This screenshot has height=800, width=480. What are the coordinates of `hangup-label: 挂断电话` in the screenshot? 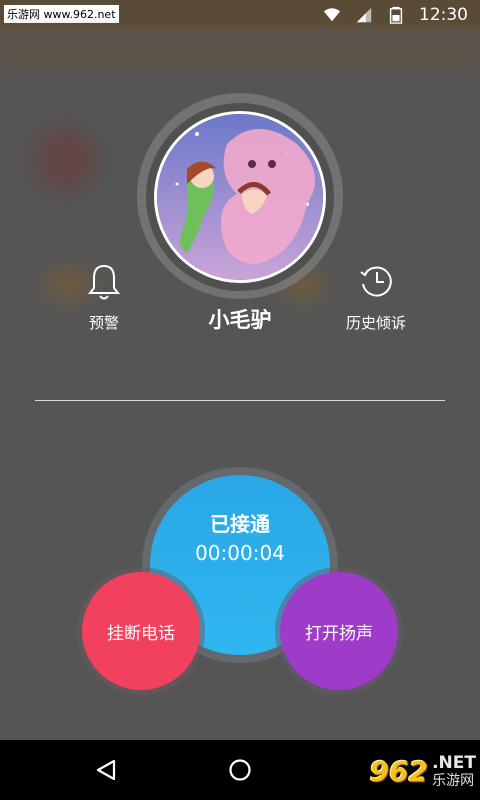 It's located at (141, 633).